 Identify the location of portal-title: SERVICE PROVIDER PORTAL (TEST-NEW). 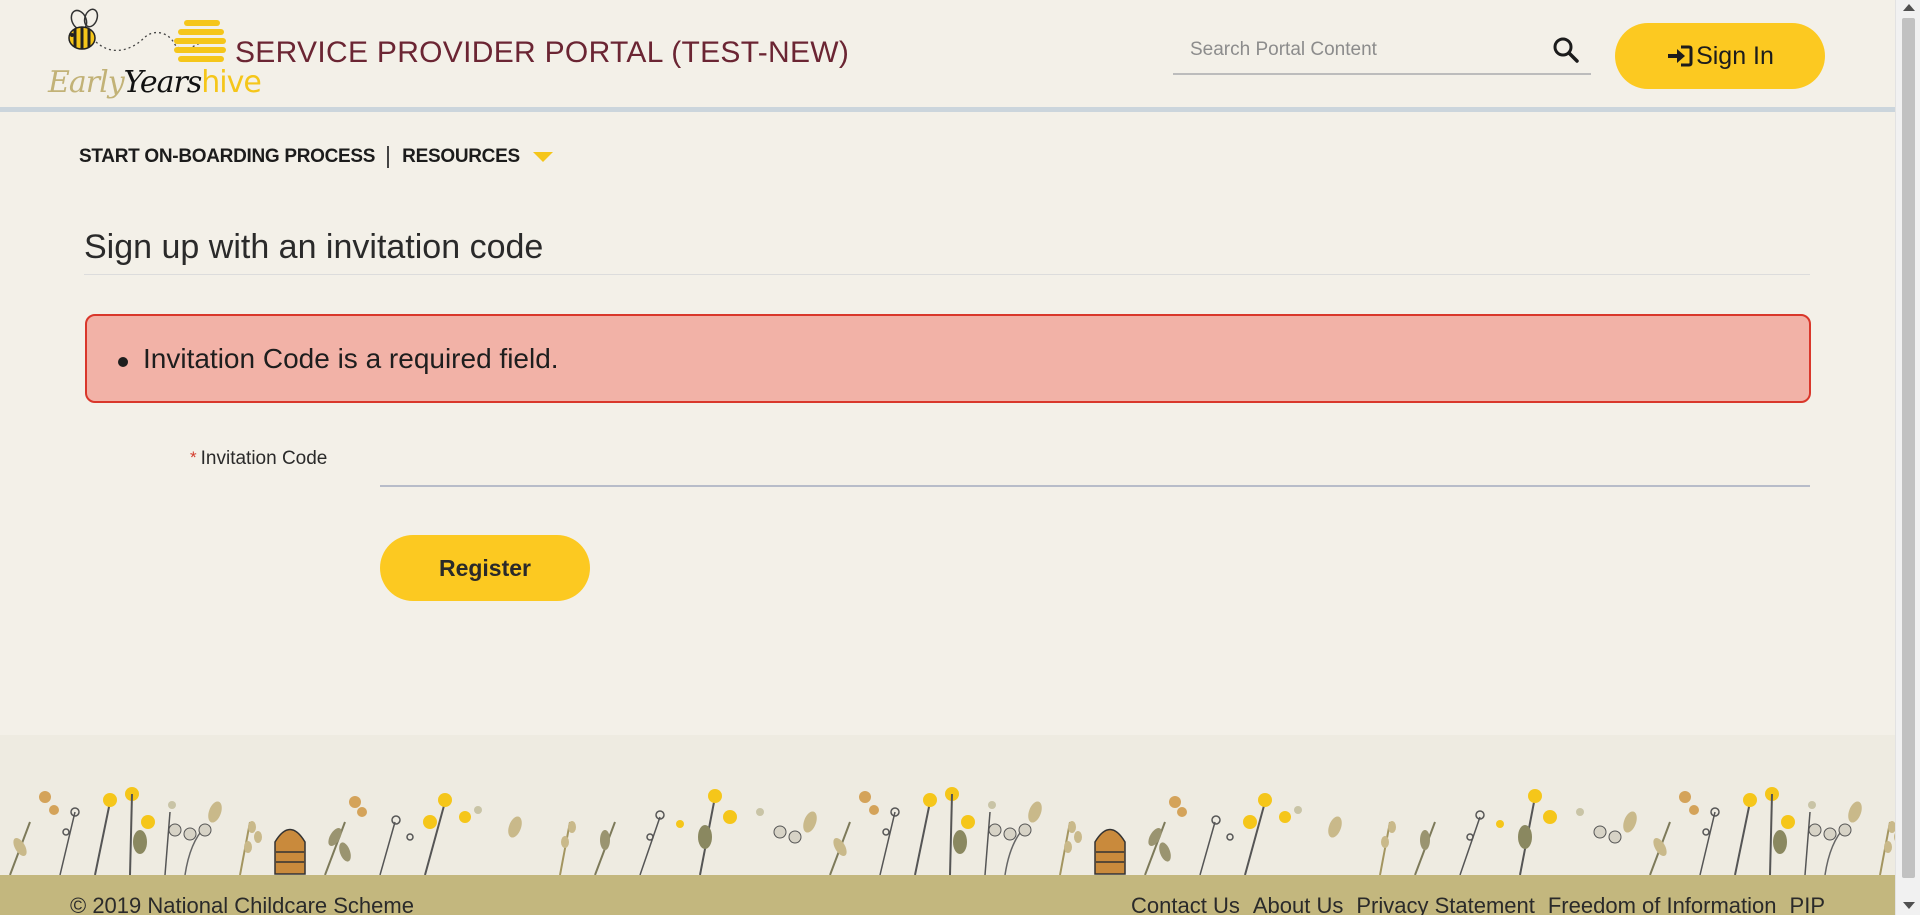
(542, 52).